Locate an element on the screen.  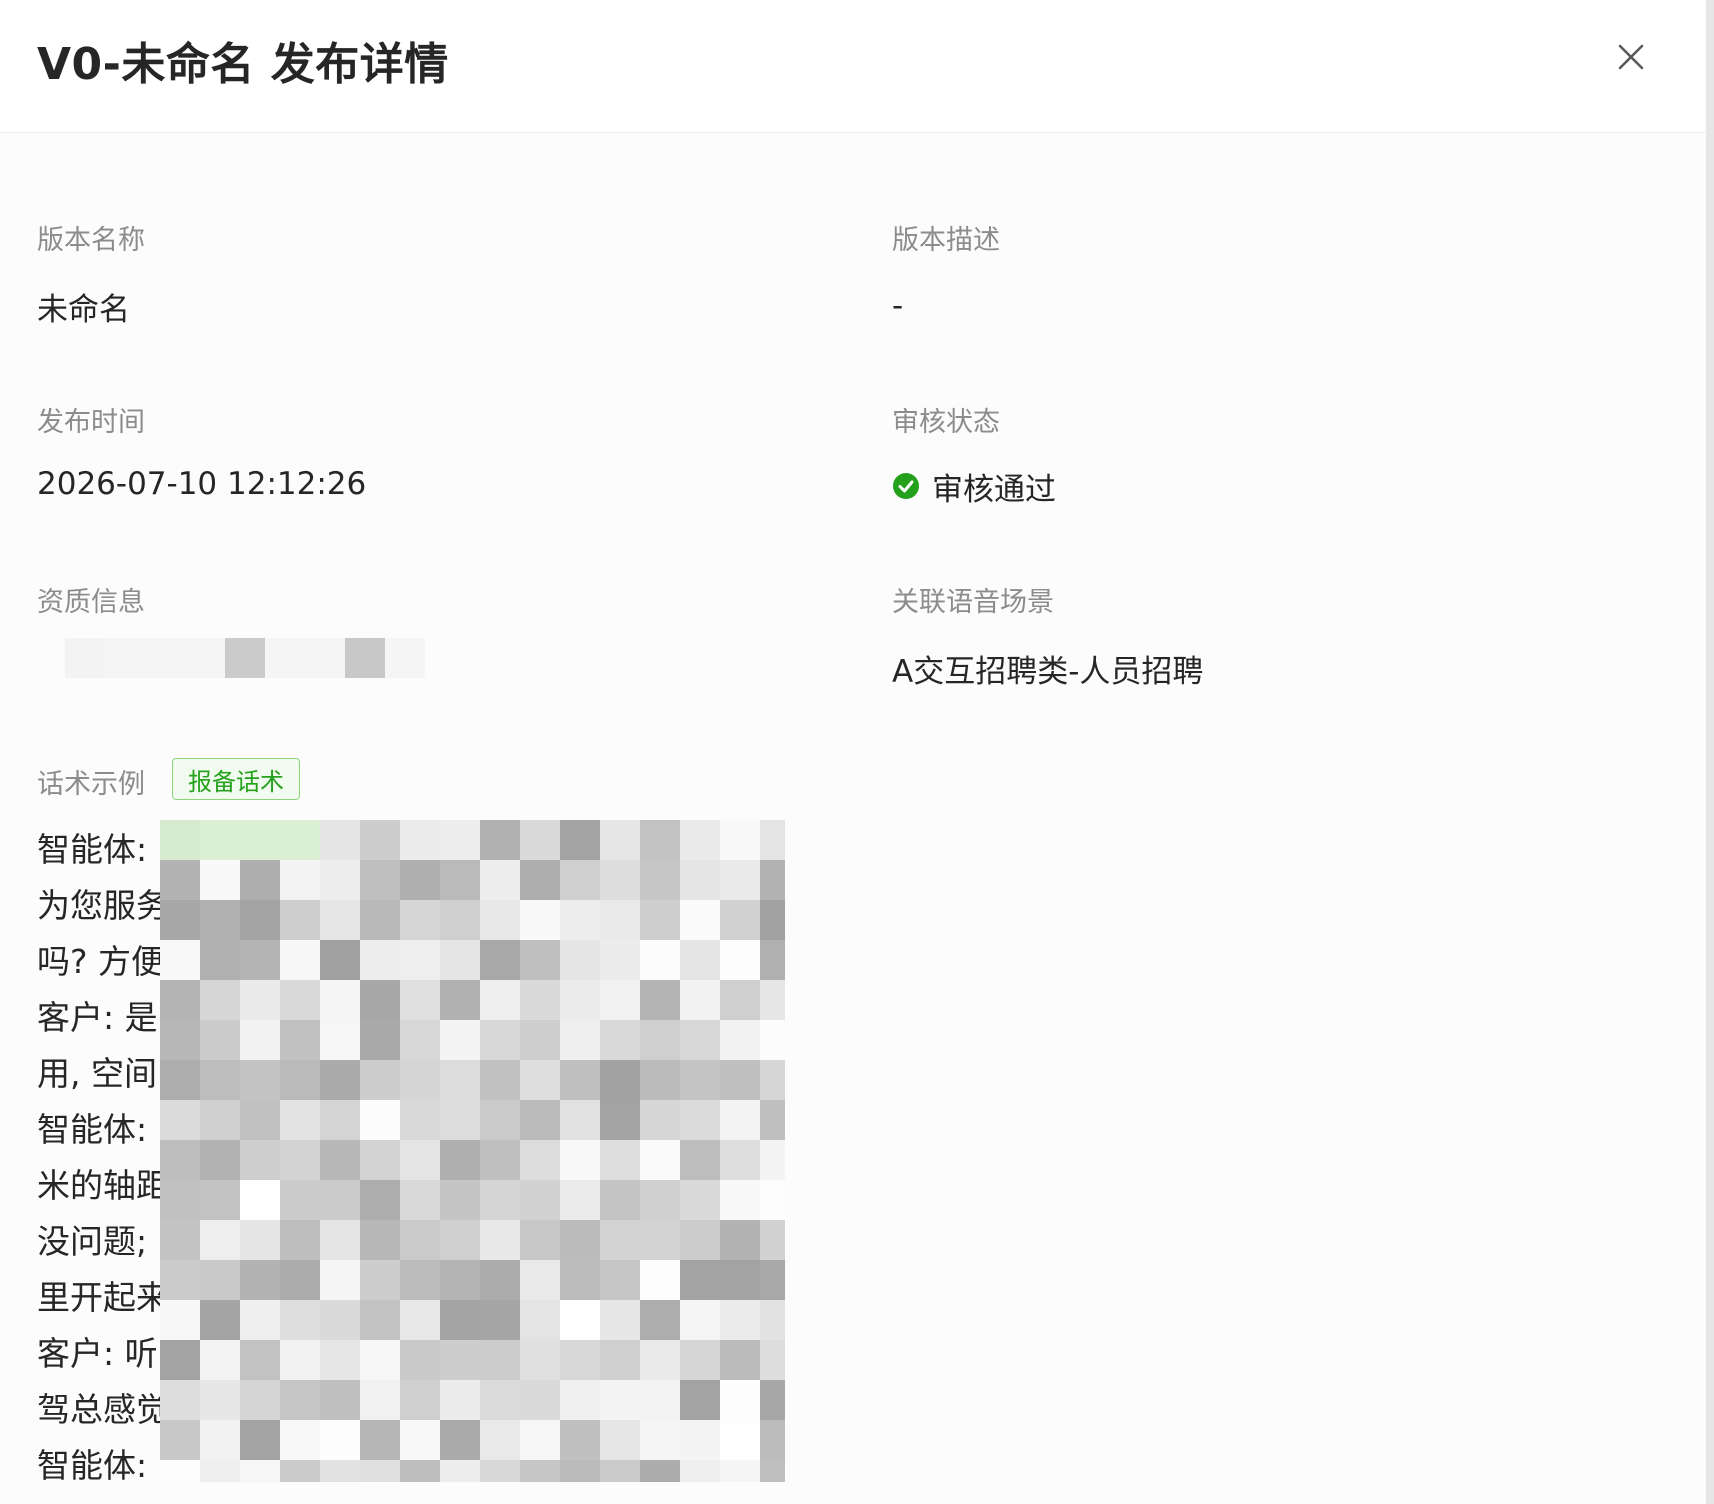
voice-scene-value: A交互招聘类-人员招聘 is located at coordinates (1047, 668).